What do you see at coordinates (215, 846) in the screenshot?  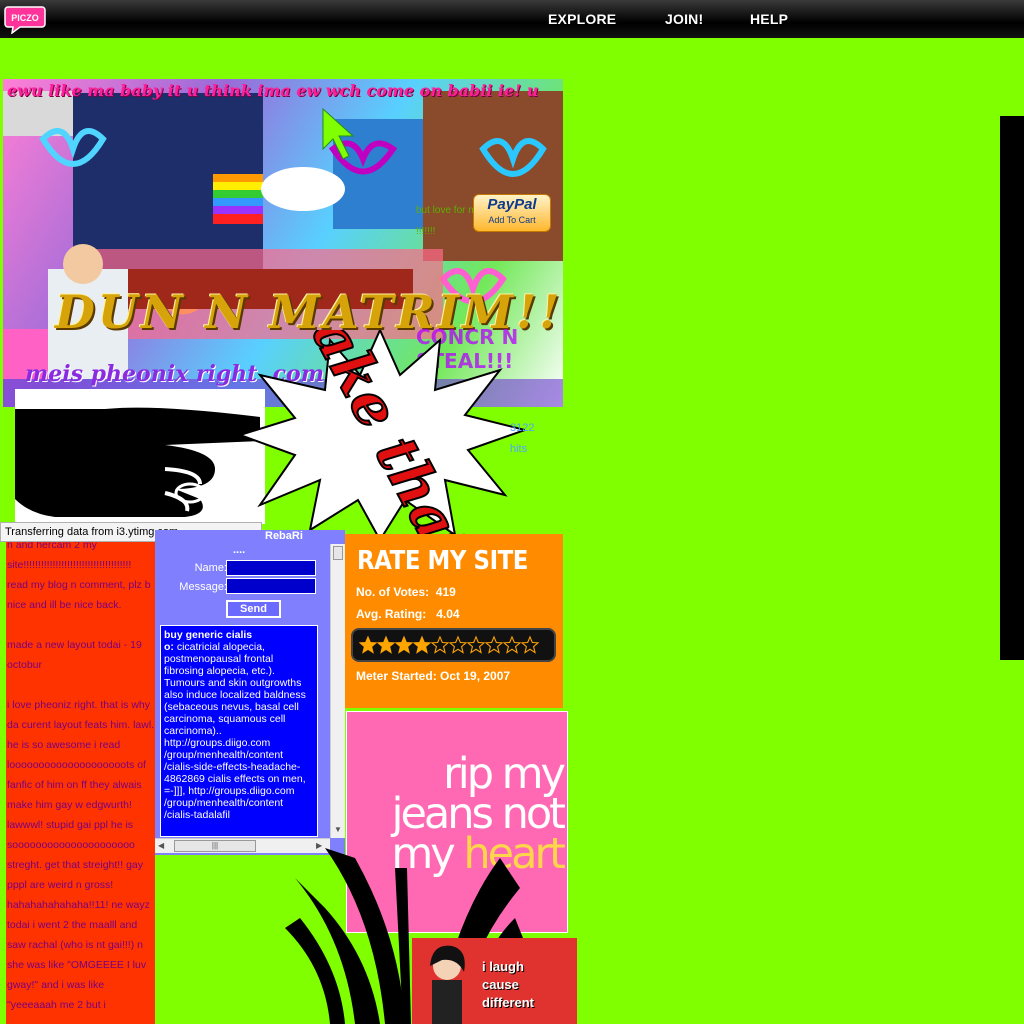 I see `scroll-thumb-grip-icon: |||` at bounding box center [215, 846].